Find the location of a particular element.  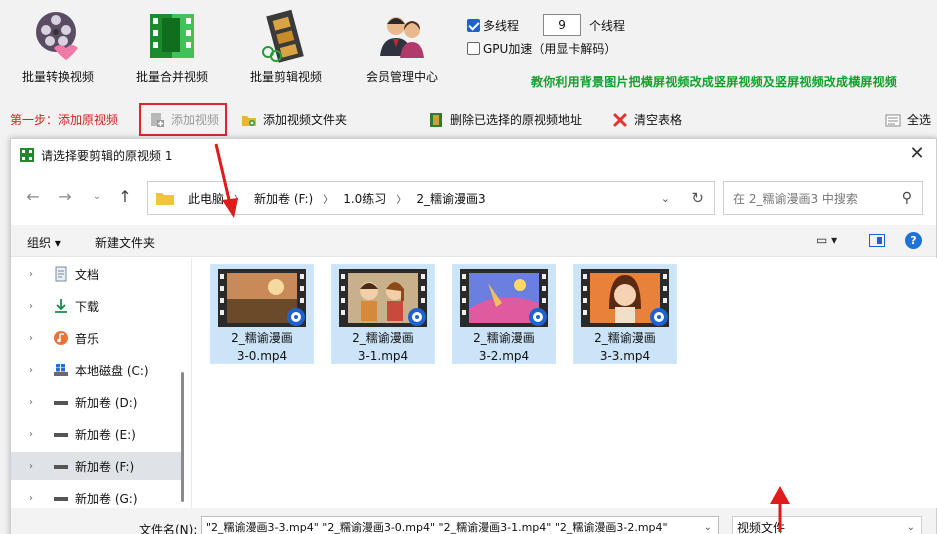

file-item: 2_糯谕漫画 3-1.mp4 is located at coordinates (383, 314).